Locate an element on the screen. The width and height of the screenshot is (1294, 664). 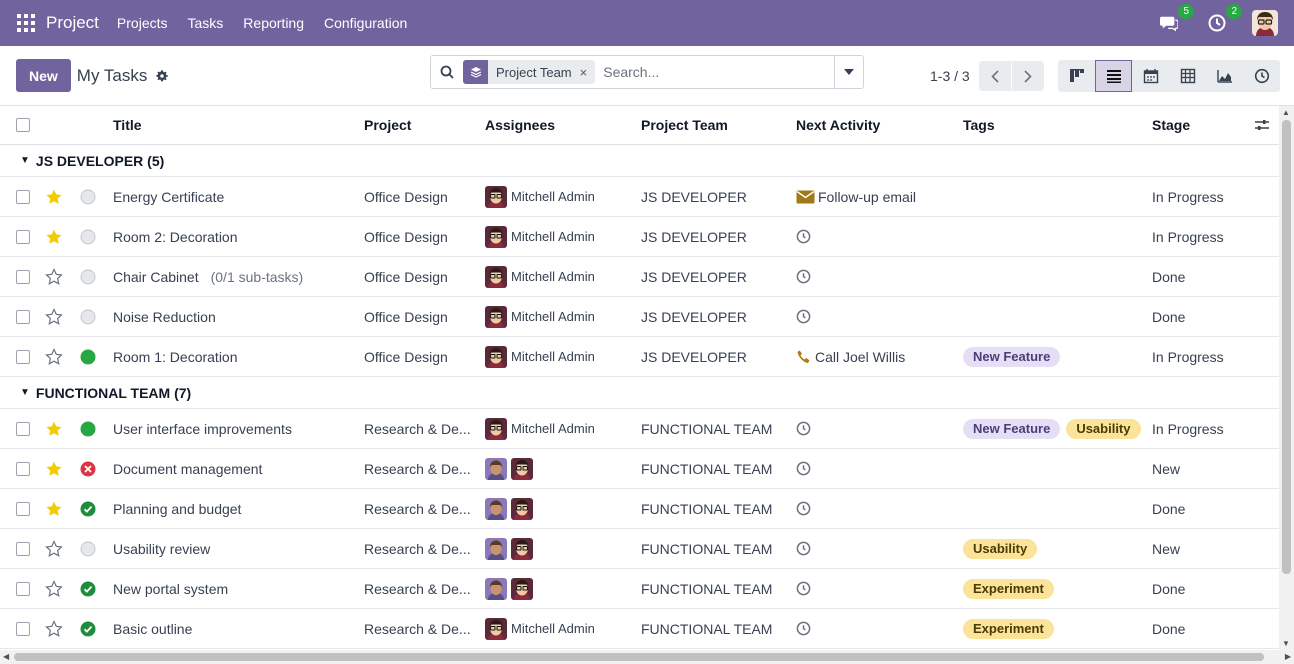
new-button: New is located at coordinates (43, 75).